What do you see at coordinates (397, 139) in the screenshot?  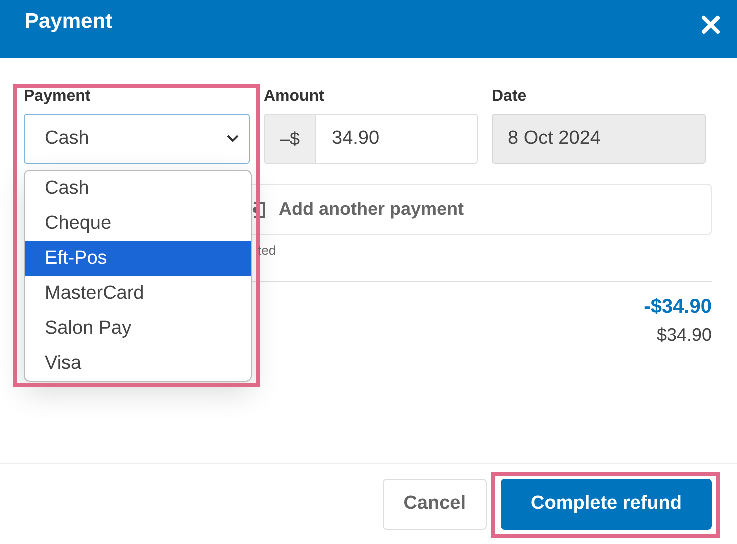 I see `amount-field: 34.90` at bounding box center [397, 139].